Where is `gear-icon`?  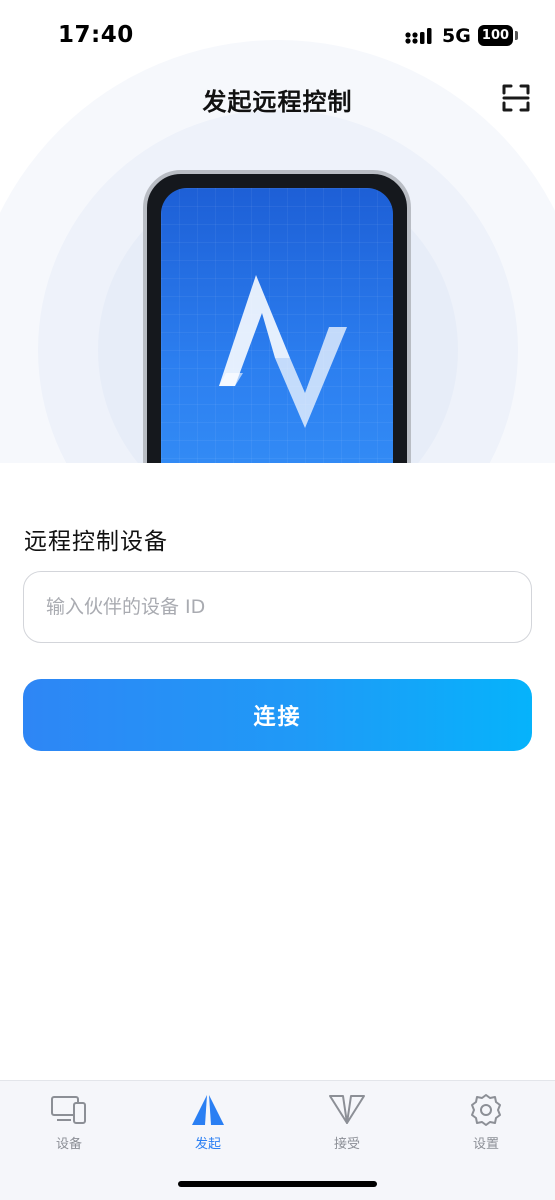
gear-icon is located at coordinates (486, 1110).